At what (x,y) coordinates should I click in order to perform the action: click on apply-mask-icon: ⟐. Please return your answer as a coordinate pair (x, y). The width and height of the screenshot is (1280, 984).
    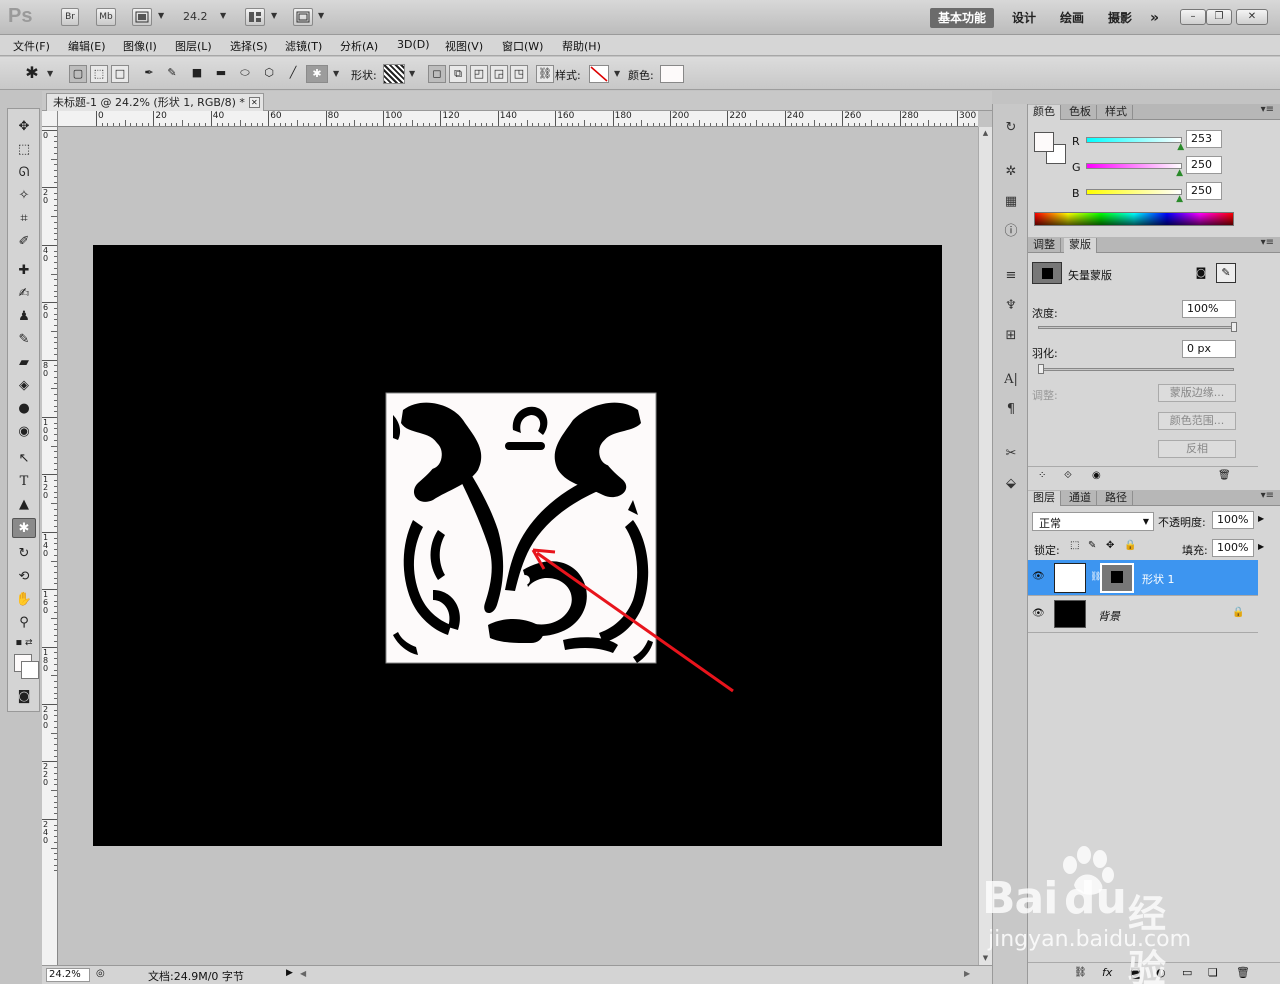
    Looking at the image, I should click on (1068, 475).